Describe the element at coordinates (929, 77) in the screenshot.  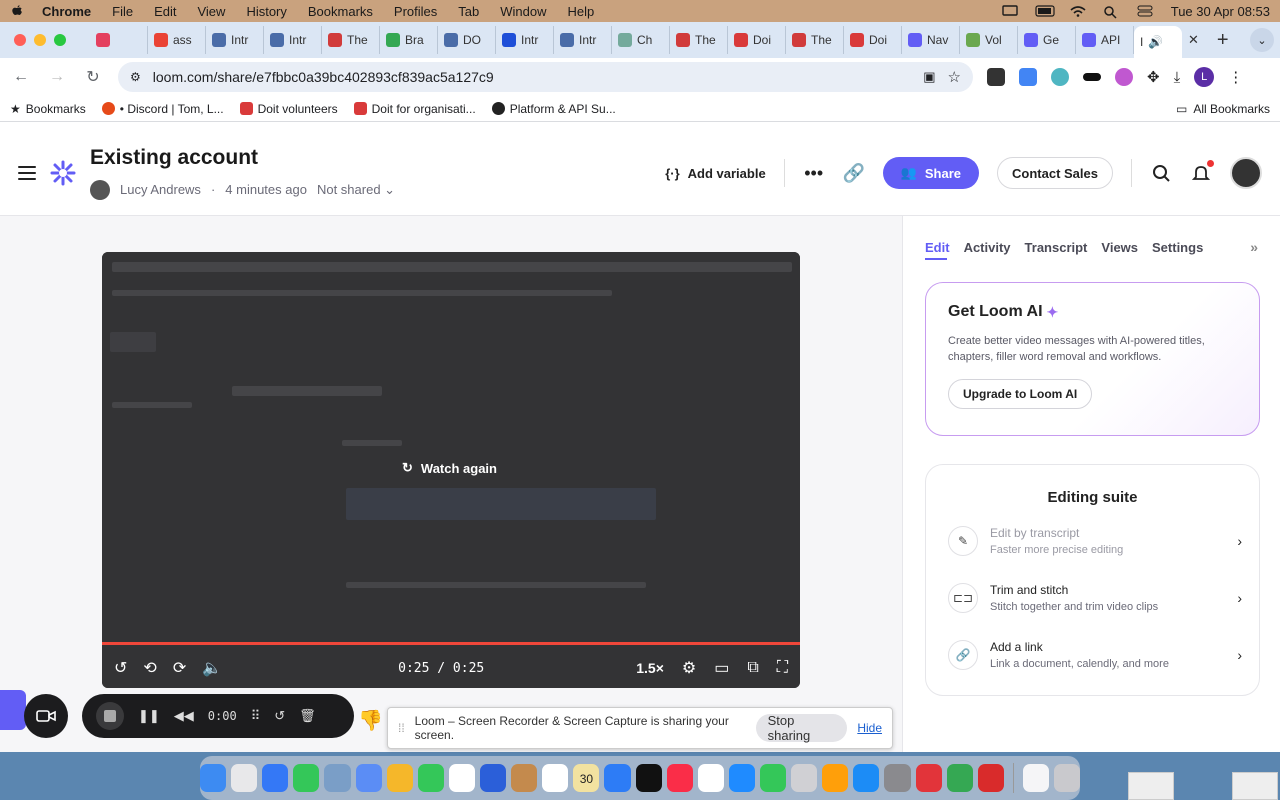
I see `install-app-icon: ▣` at that location.